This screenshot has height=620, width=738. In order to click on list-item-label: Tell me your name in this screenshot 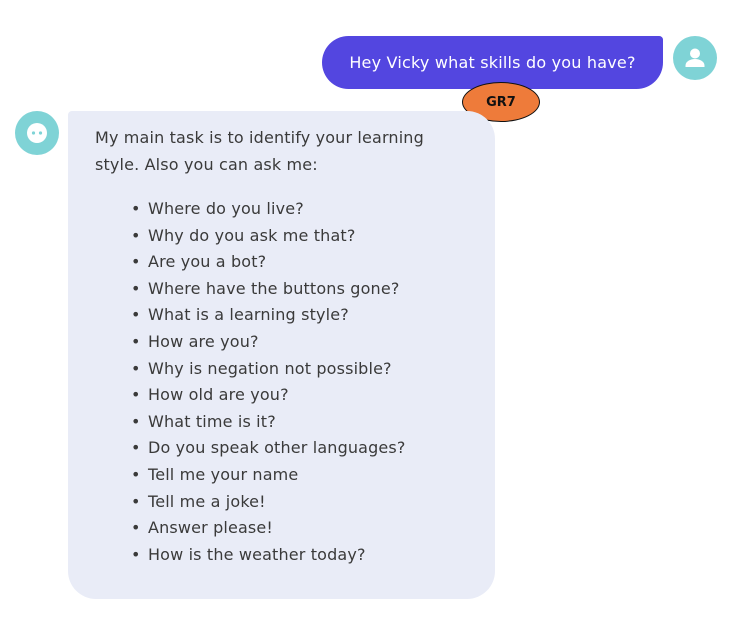, I will do `click(223, 474)`.